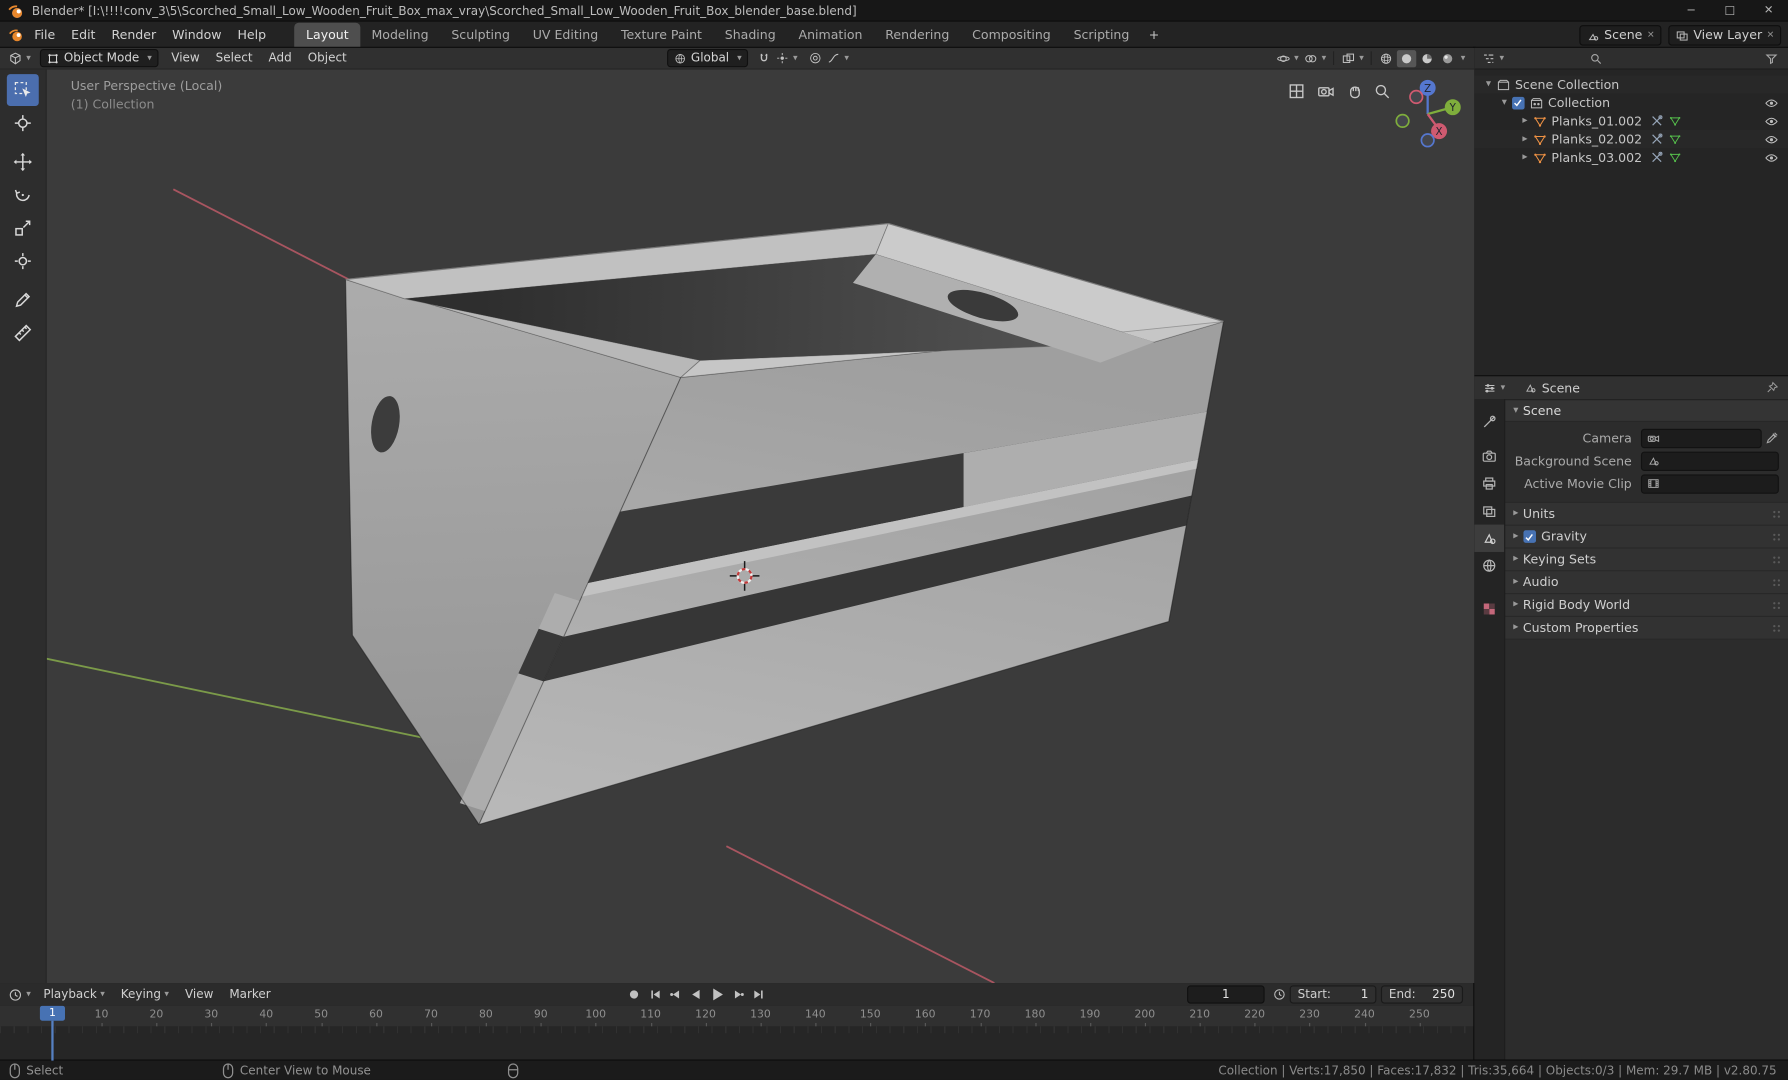  I want to click on topbar-menu: File, so click(44, 35).